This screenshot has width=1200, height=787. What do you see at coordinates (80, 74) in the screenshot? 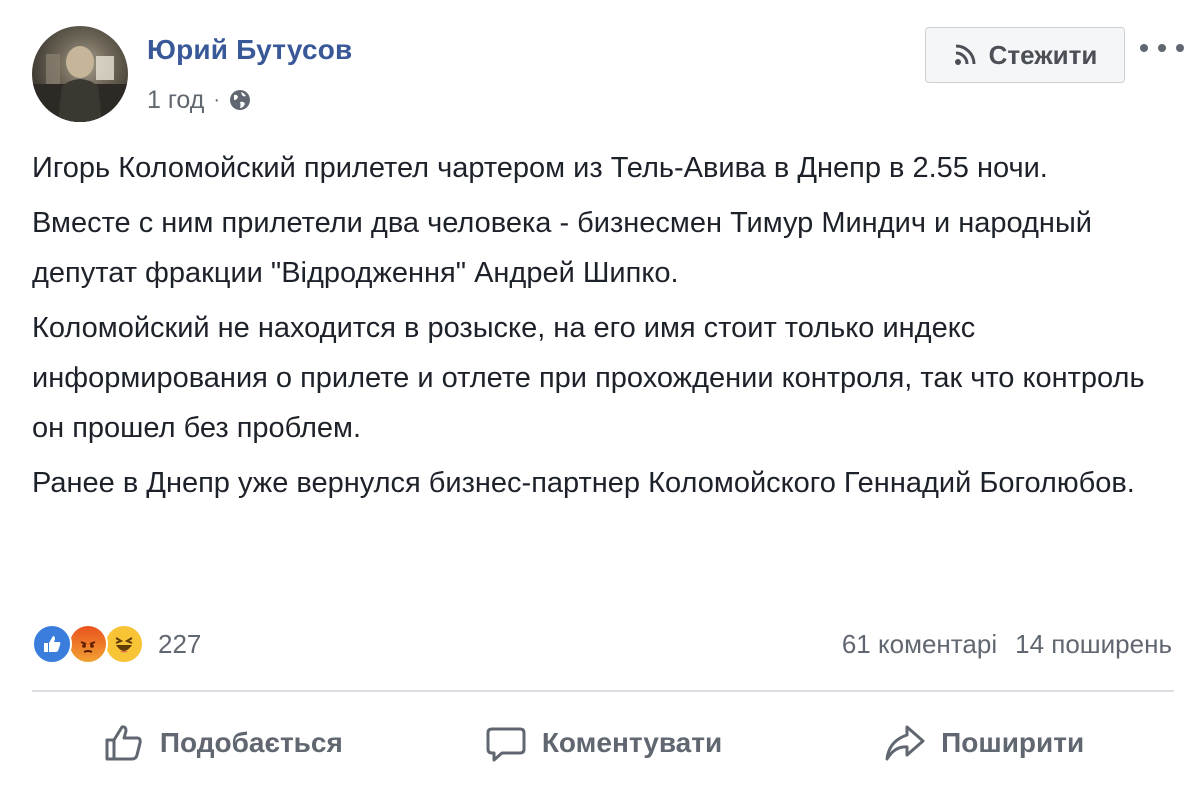
I see `avatar` at bounding box center [80, 74].